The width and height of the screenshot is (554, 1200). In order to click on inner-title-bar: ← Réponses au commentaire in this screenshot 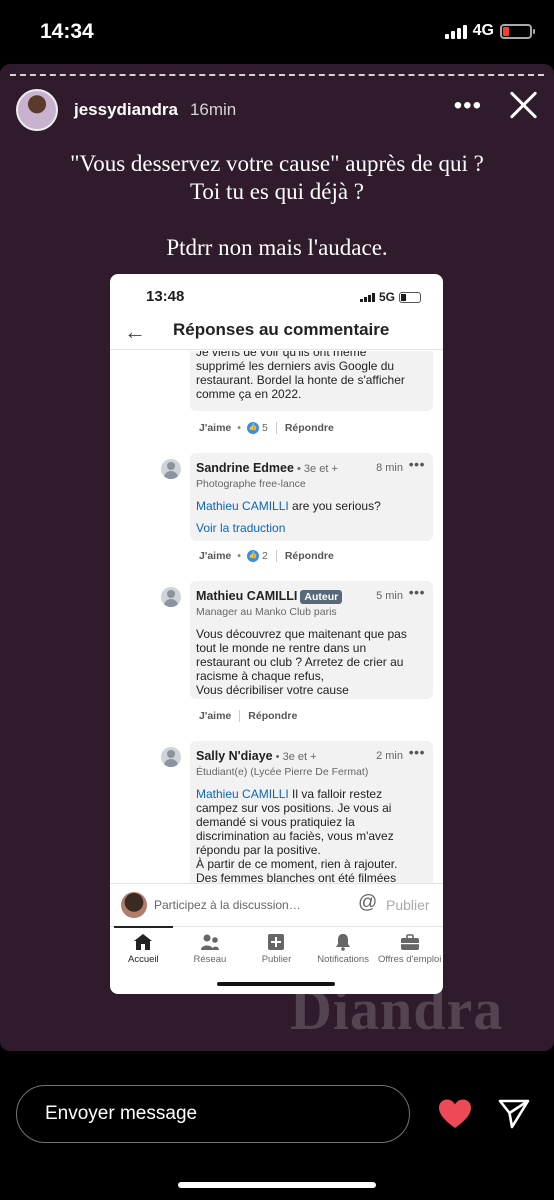, I will do `click(276, 333)`.